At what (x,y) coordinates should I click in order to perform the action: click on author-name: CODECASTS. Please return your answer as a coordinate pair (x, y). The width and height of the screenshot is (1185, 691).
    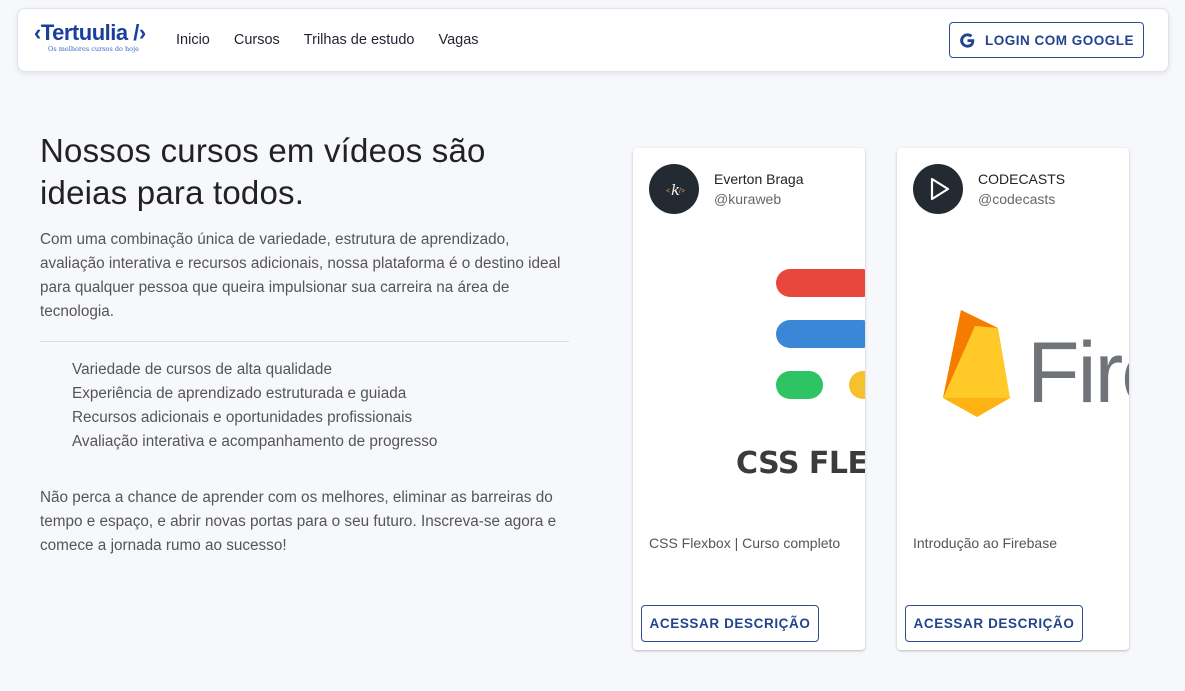
    Looking at the image, I should click on (1022, 179).